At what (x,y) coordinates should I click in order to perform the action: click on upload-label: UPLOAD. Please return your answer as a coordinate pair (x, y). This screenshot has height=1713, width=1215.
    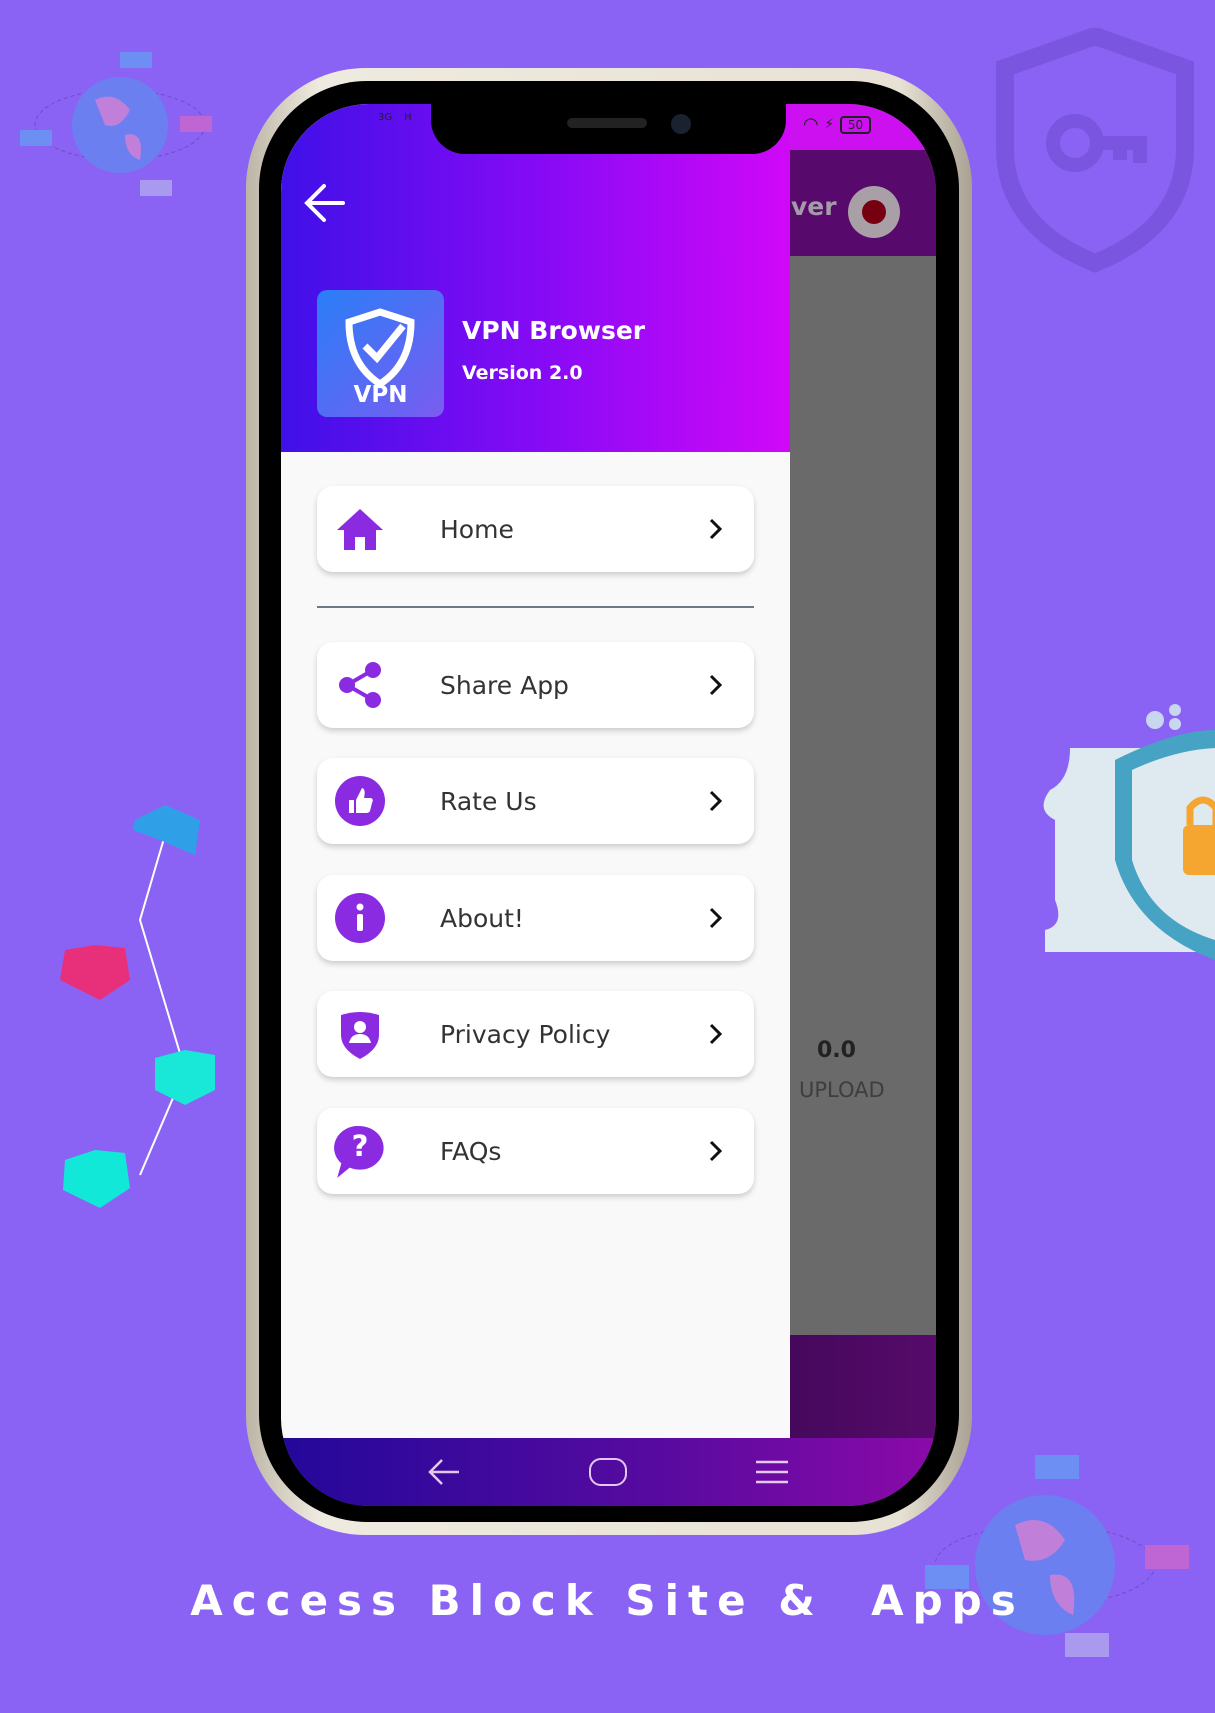
    Looking at the image, I should click on (842, 1090).